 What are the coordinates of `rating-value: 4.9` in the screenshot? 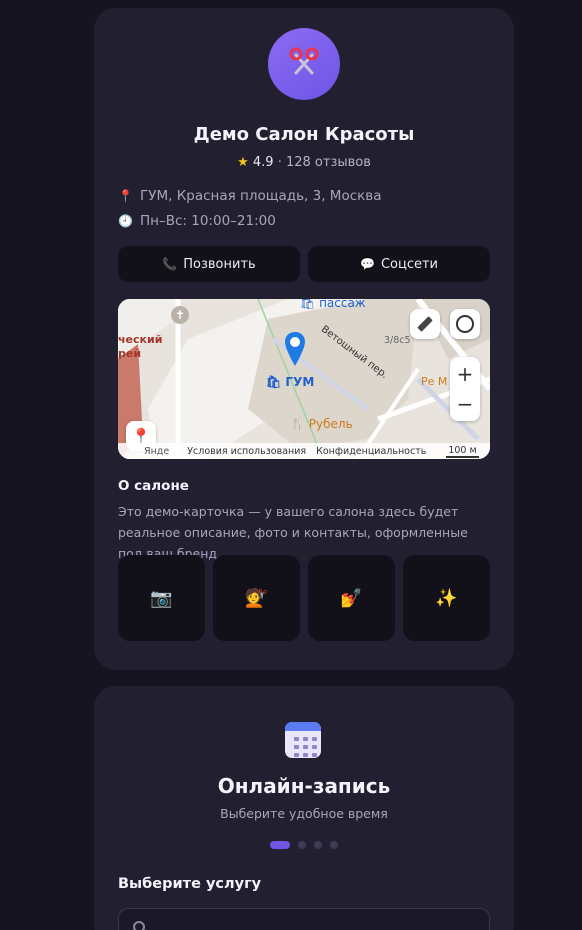 It's located at (263, 162).